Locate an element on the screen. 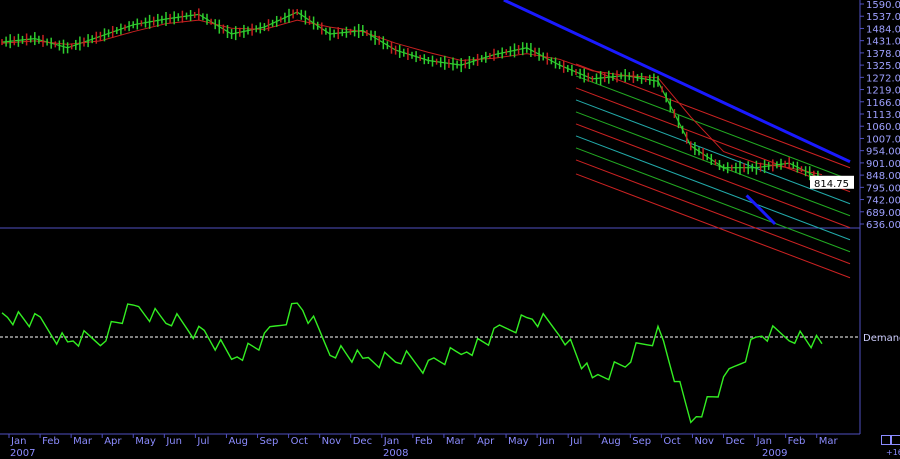 This screenshot has width=900, height=459. year-label: 2009 is located at coordinates (774, 453).